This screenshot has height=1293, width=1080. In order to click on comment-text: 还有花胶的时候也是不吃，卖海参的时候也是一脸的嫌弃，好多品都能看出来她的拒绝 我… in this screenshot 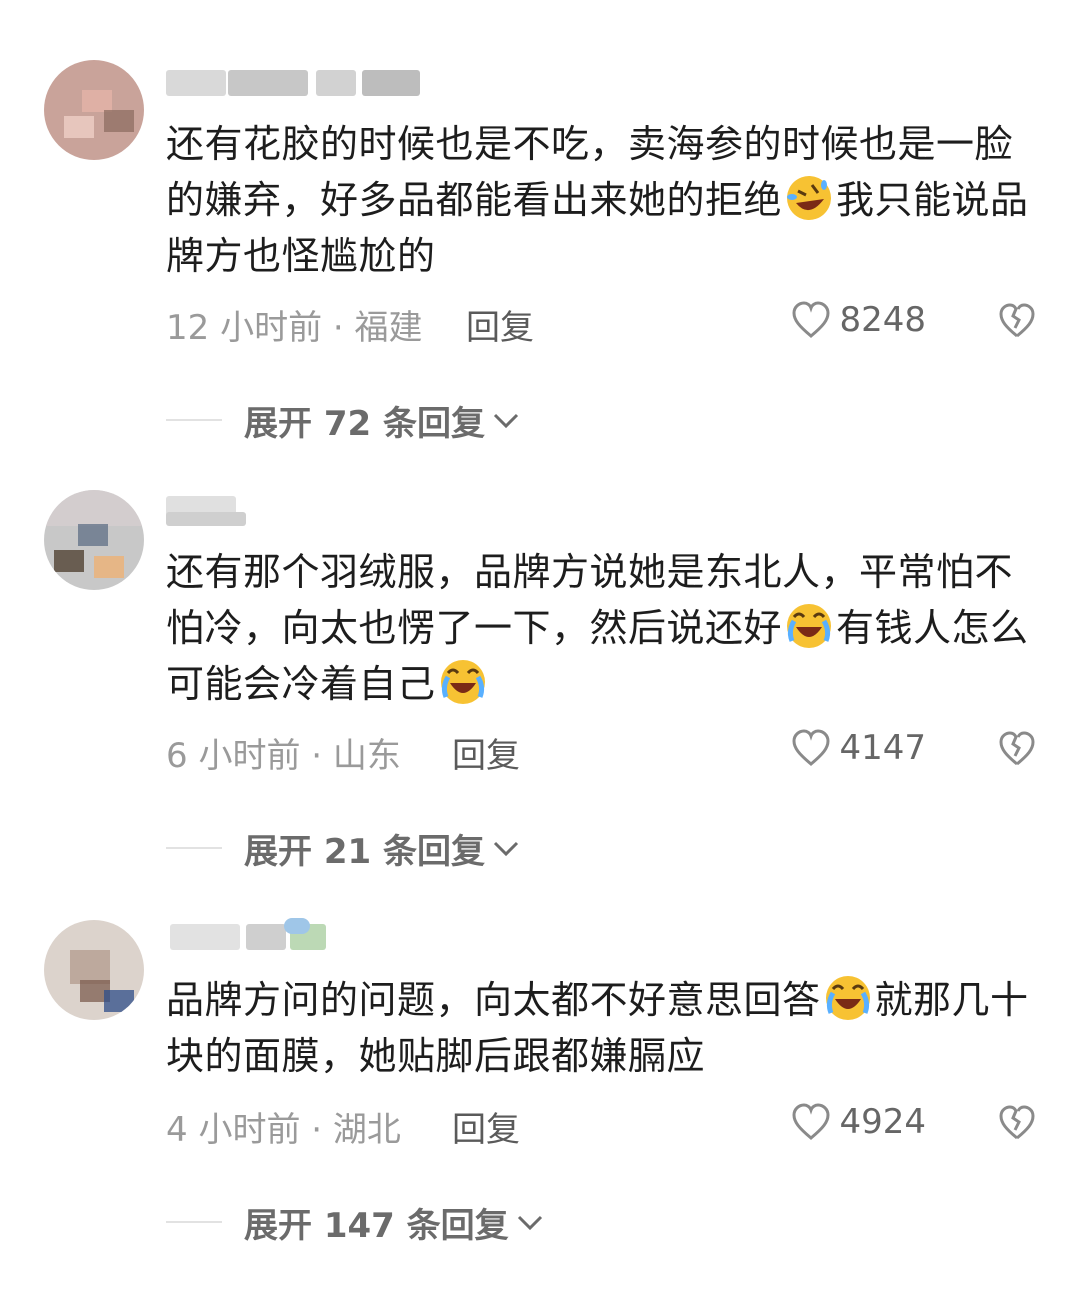, I will do `click(597, 200)`.